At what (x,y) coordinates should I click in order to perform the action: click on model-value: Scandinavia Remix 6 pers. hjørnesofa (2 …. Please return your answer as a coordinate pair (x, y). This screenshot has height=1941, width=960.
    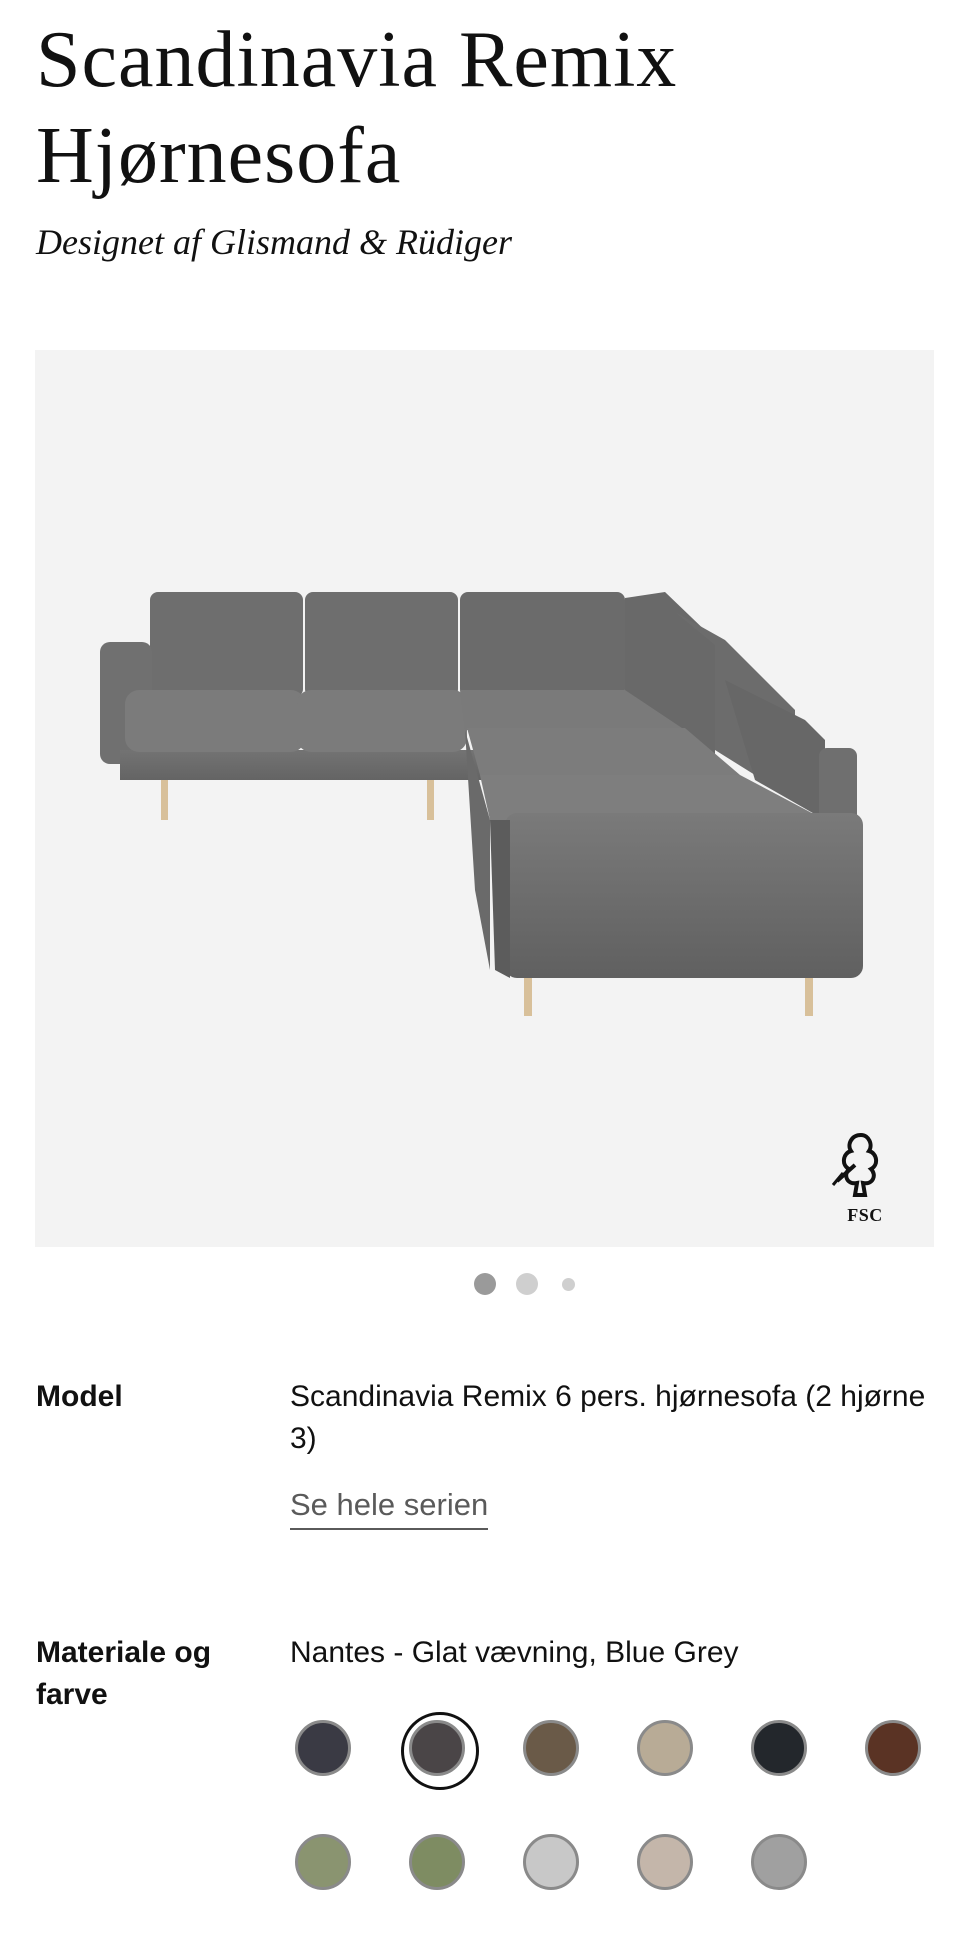
    Looking at the image, I should click on (608, 1417).